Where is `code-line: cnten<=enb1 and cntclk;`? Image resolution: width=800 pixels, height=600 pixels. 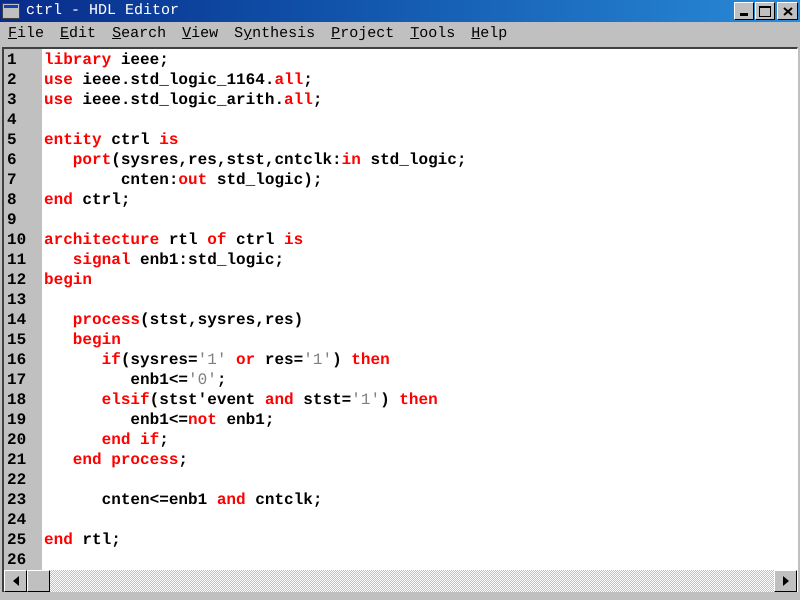 code-line: cnten<=enb1 and cntclk; is located at coordinates (211, 501).